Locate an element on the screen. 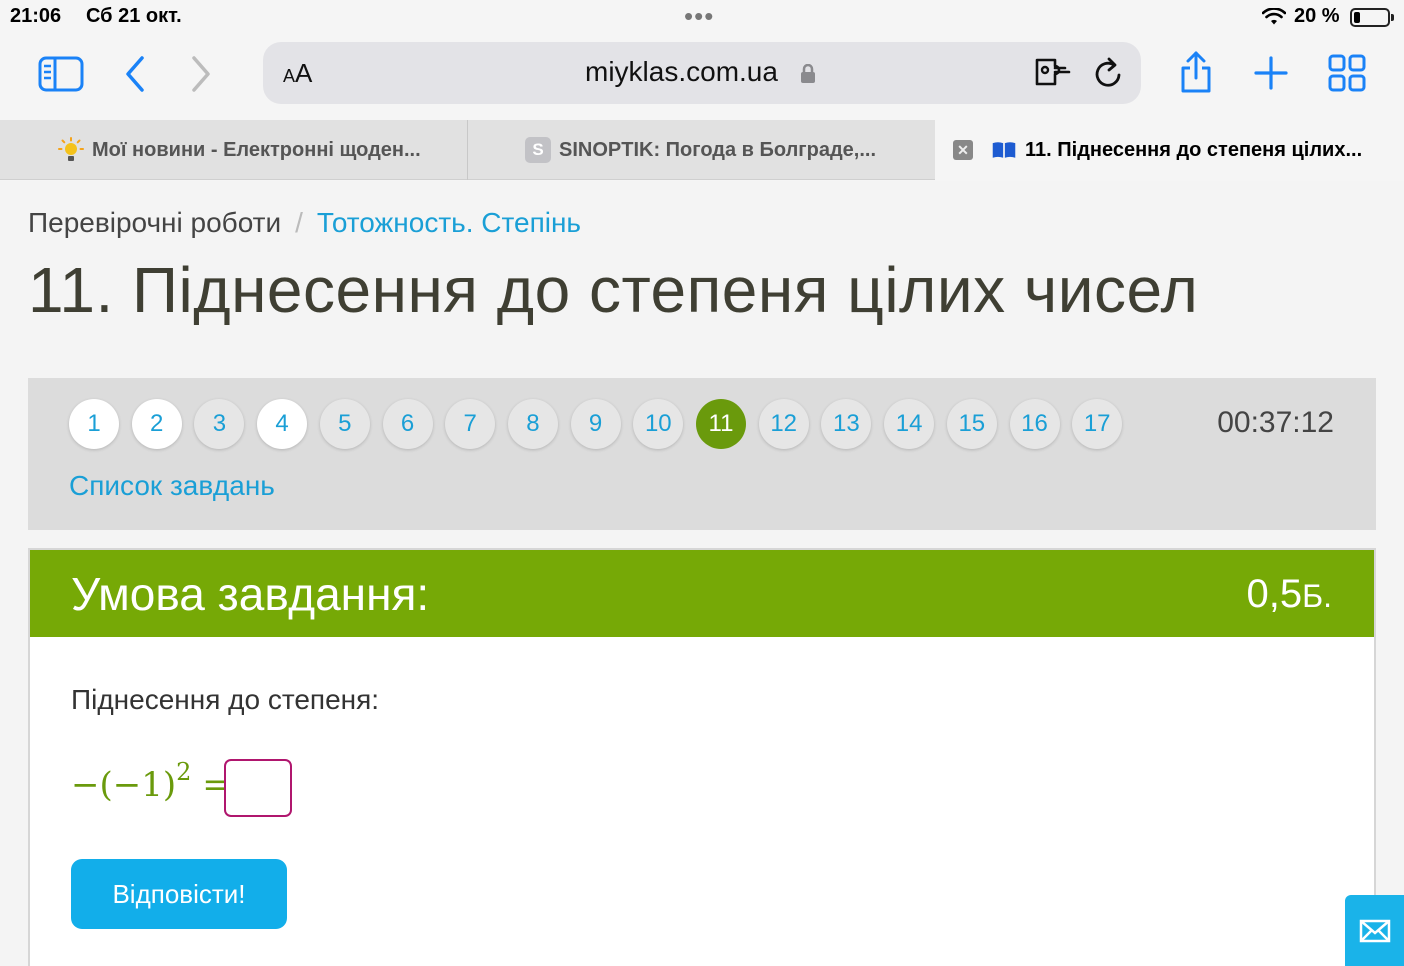 This screenshot has height=966, width=1404. page-title: 11. Піднесення до степеня цілих чисел is located at coordinates (613, 290).